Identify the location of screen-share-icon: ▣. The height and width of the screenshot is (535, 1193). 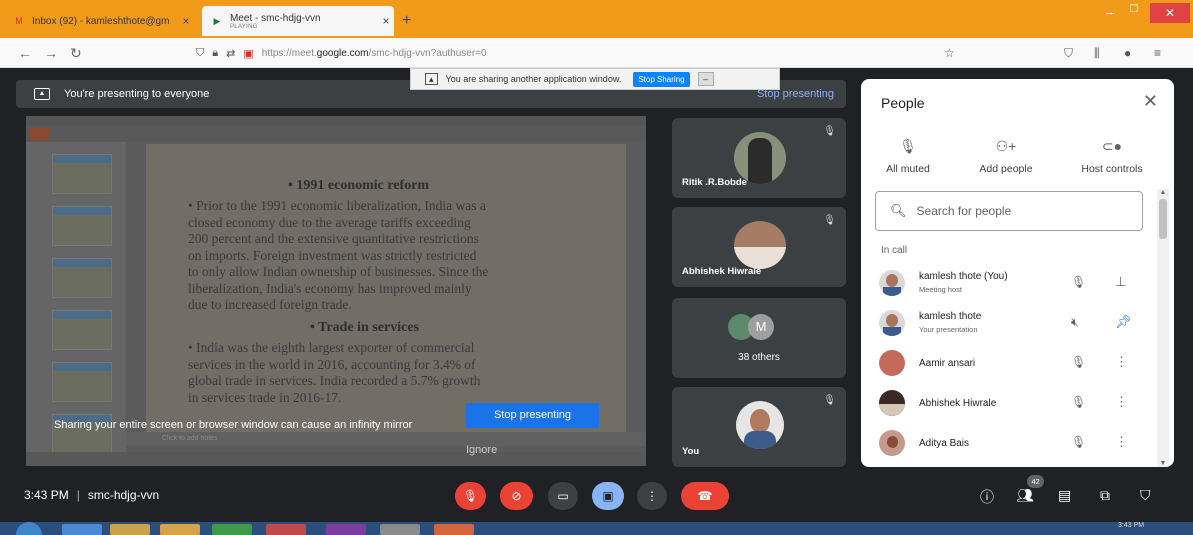
(248, 53).